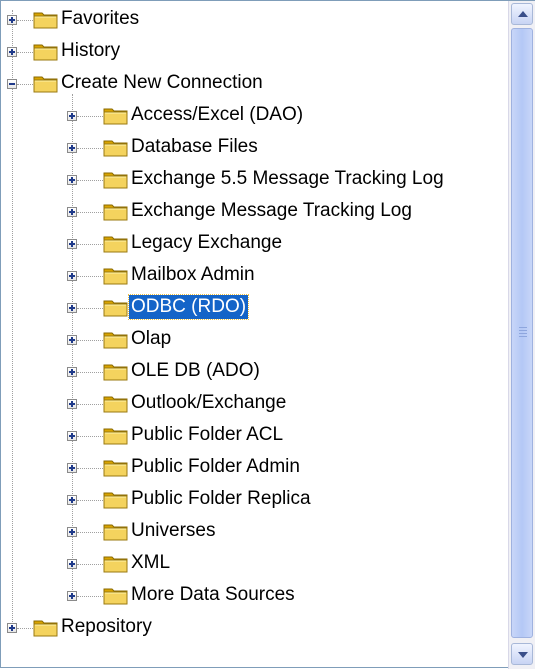 The height and width of the screenshot is (669, 535). What do you see at coordinates (206, 243) in the screenshot?
I see `tree-node-label: Legacy Exchange` at bounding box center [206, 243].